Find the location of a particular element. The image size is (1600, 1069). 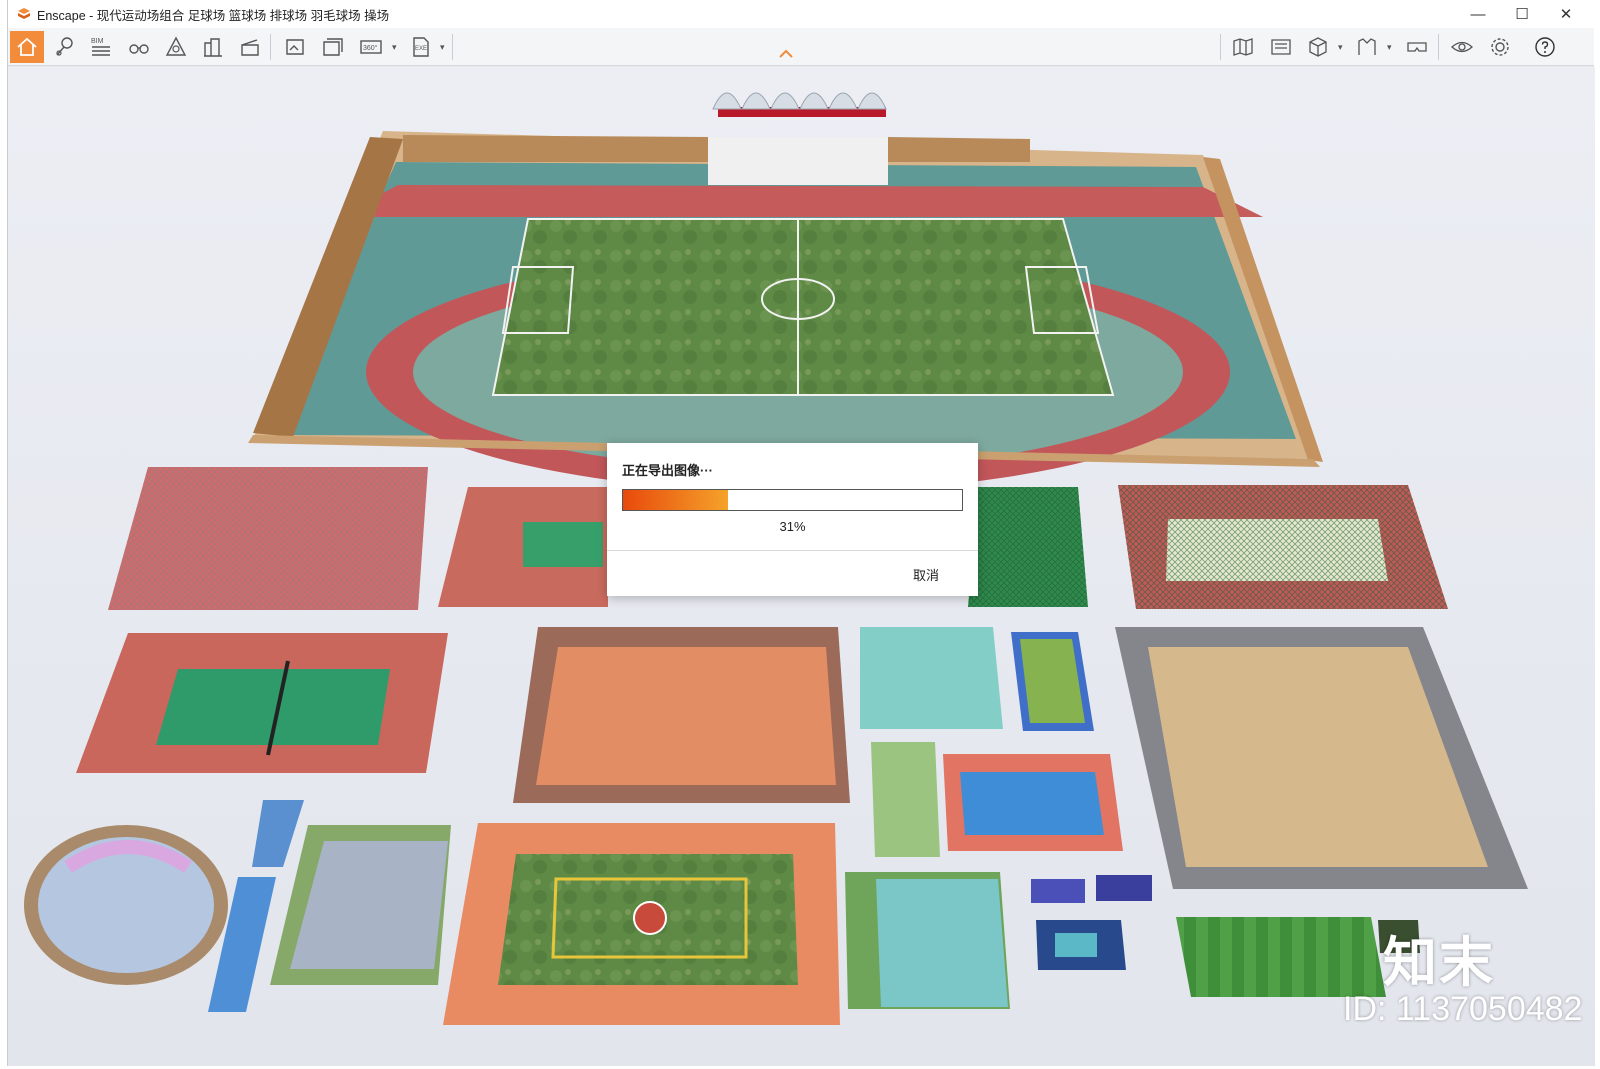

svg-text: BIM is located at coordinates (97, 41).